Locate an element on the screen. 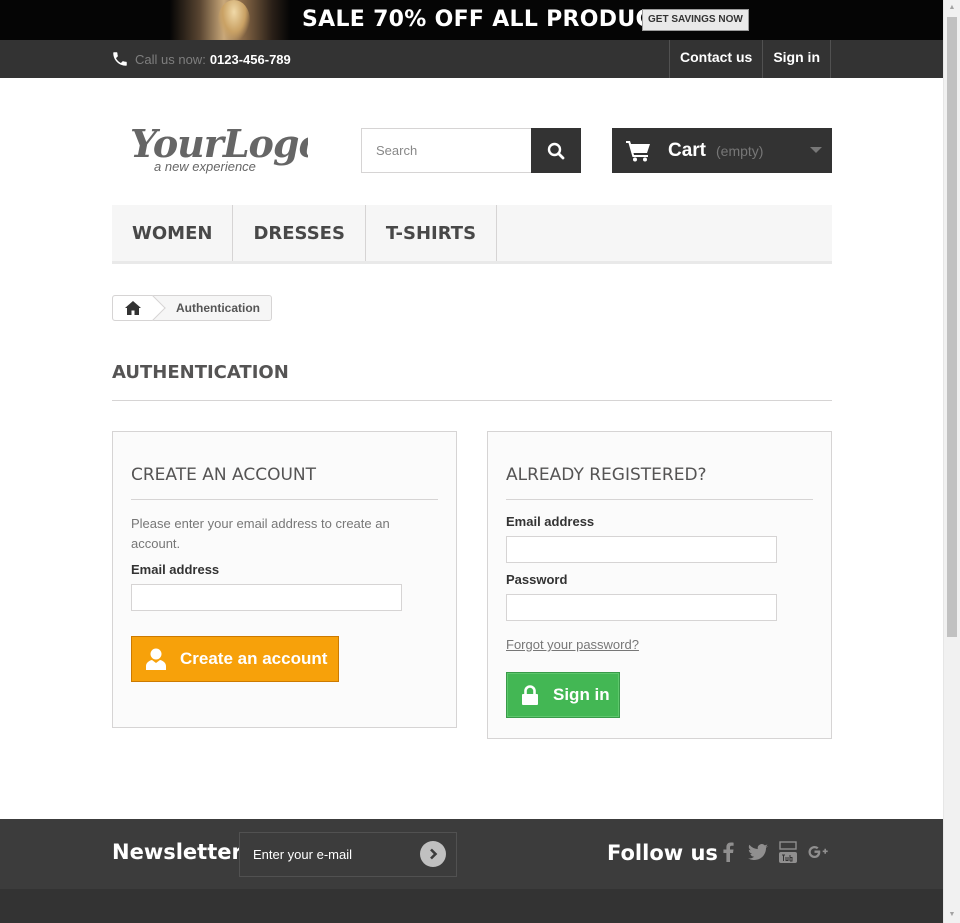  sign-in-button-label: Sign in is located at coordinates (581, 694).